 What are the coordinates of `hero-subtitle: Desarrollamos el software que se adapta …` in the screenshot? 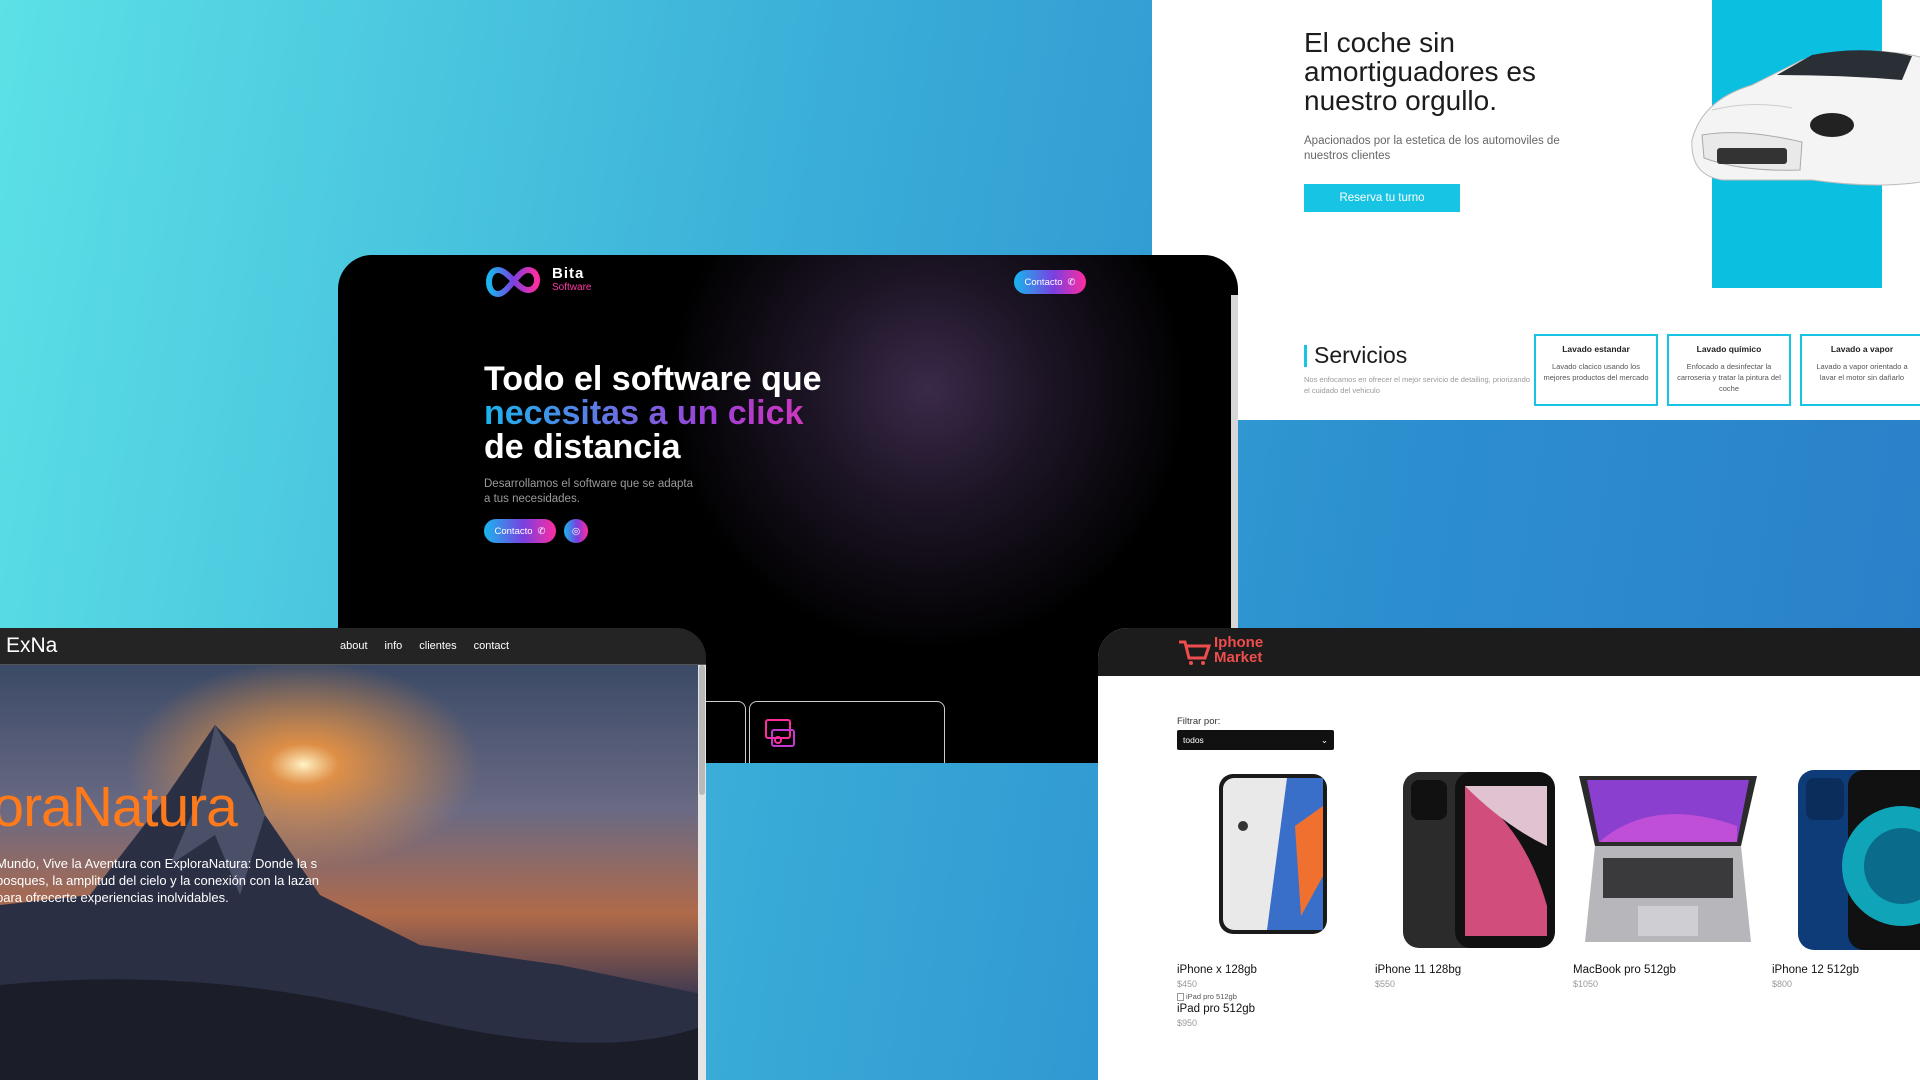 It's located at (589, 491).